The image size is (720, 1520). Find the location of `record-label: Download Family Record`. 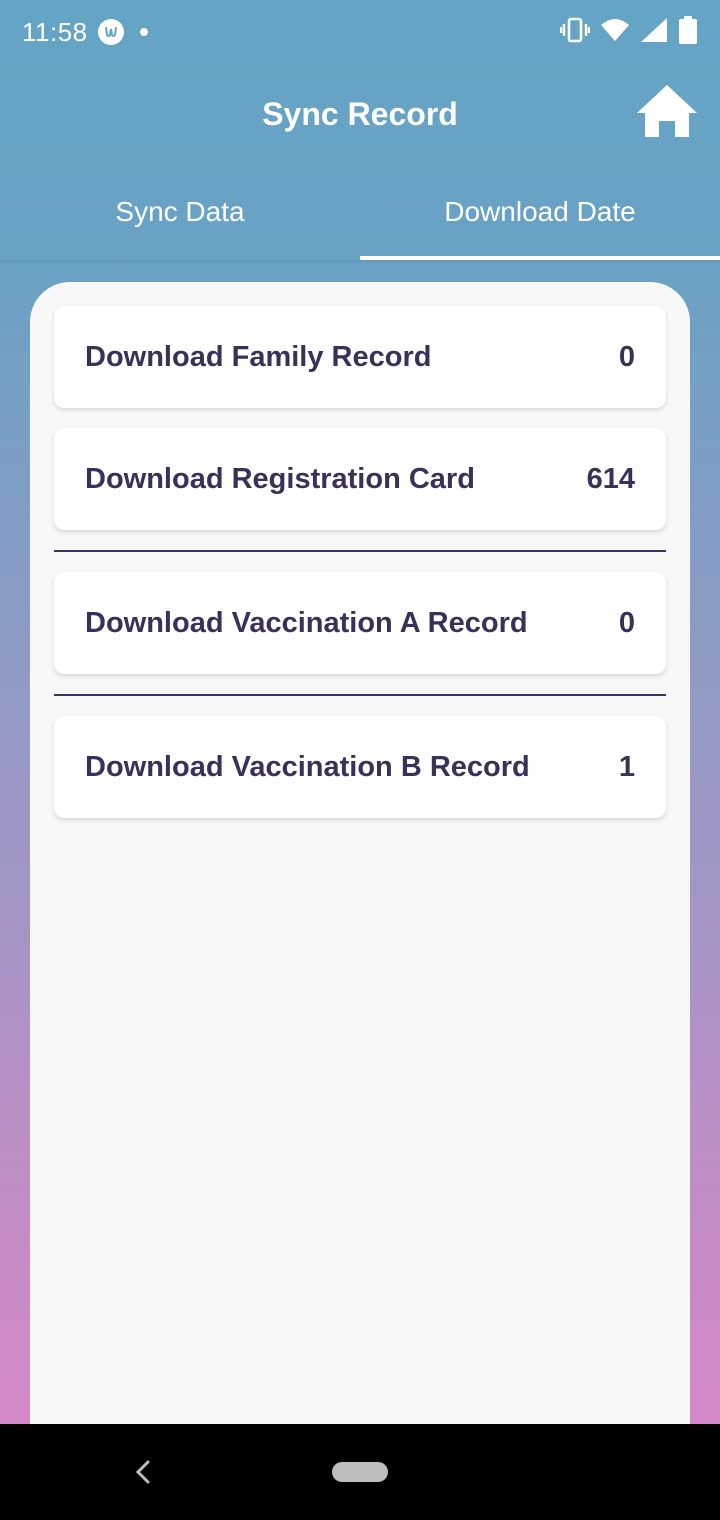

record-label: Download Family Record is located at coordinates (258, 356).